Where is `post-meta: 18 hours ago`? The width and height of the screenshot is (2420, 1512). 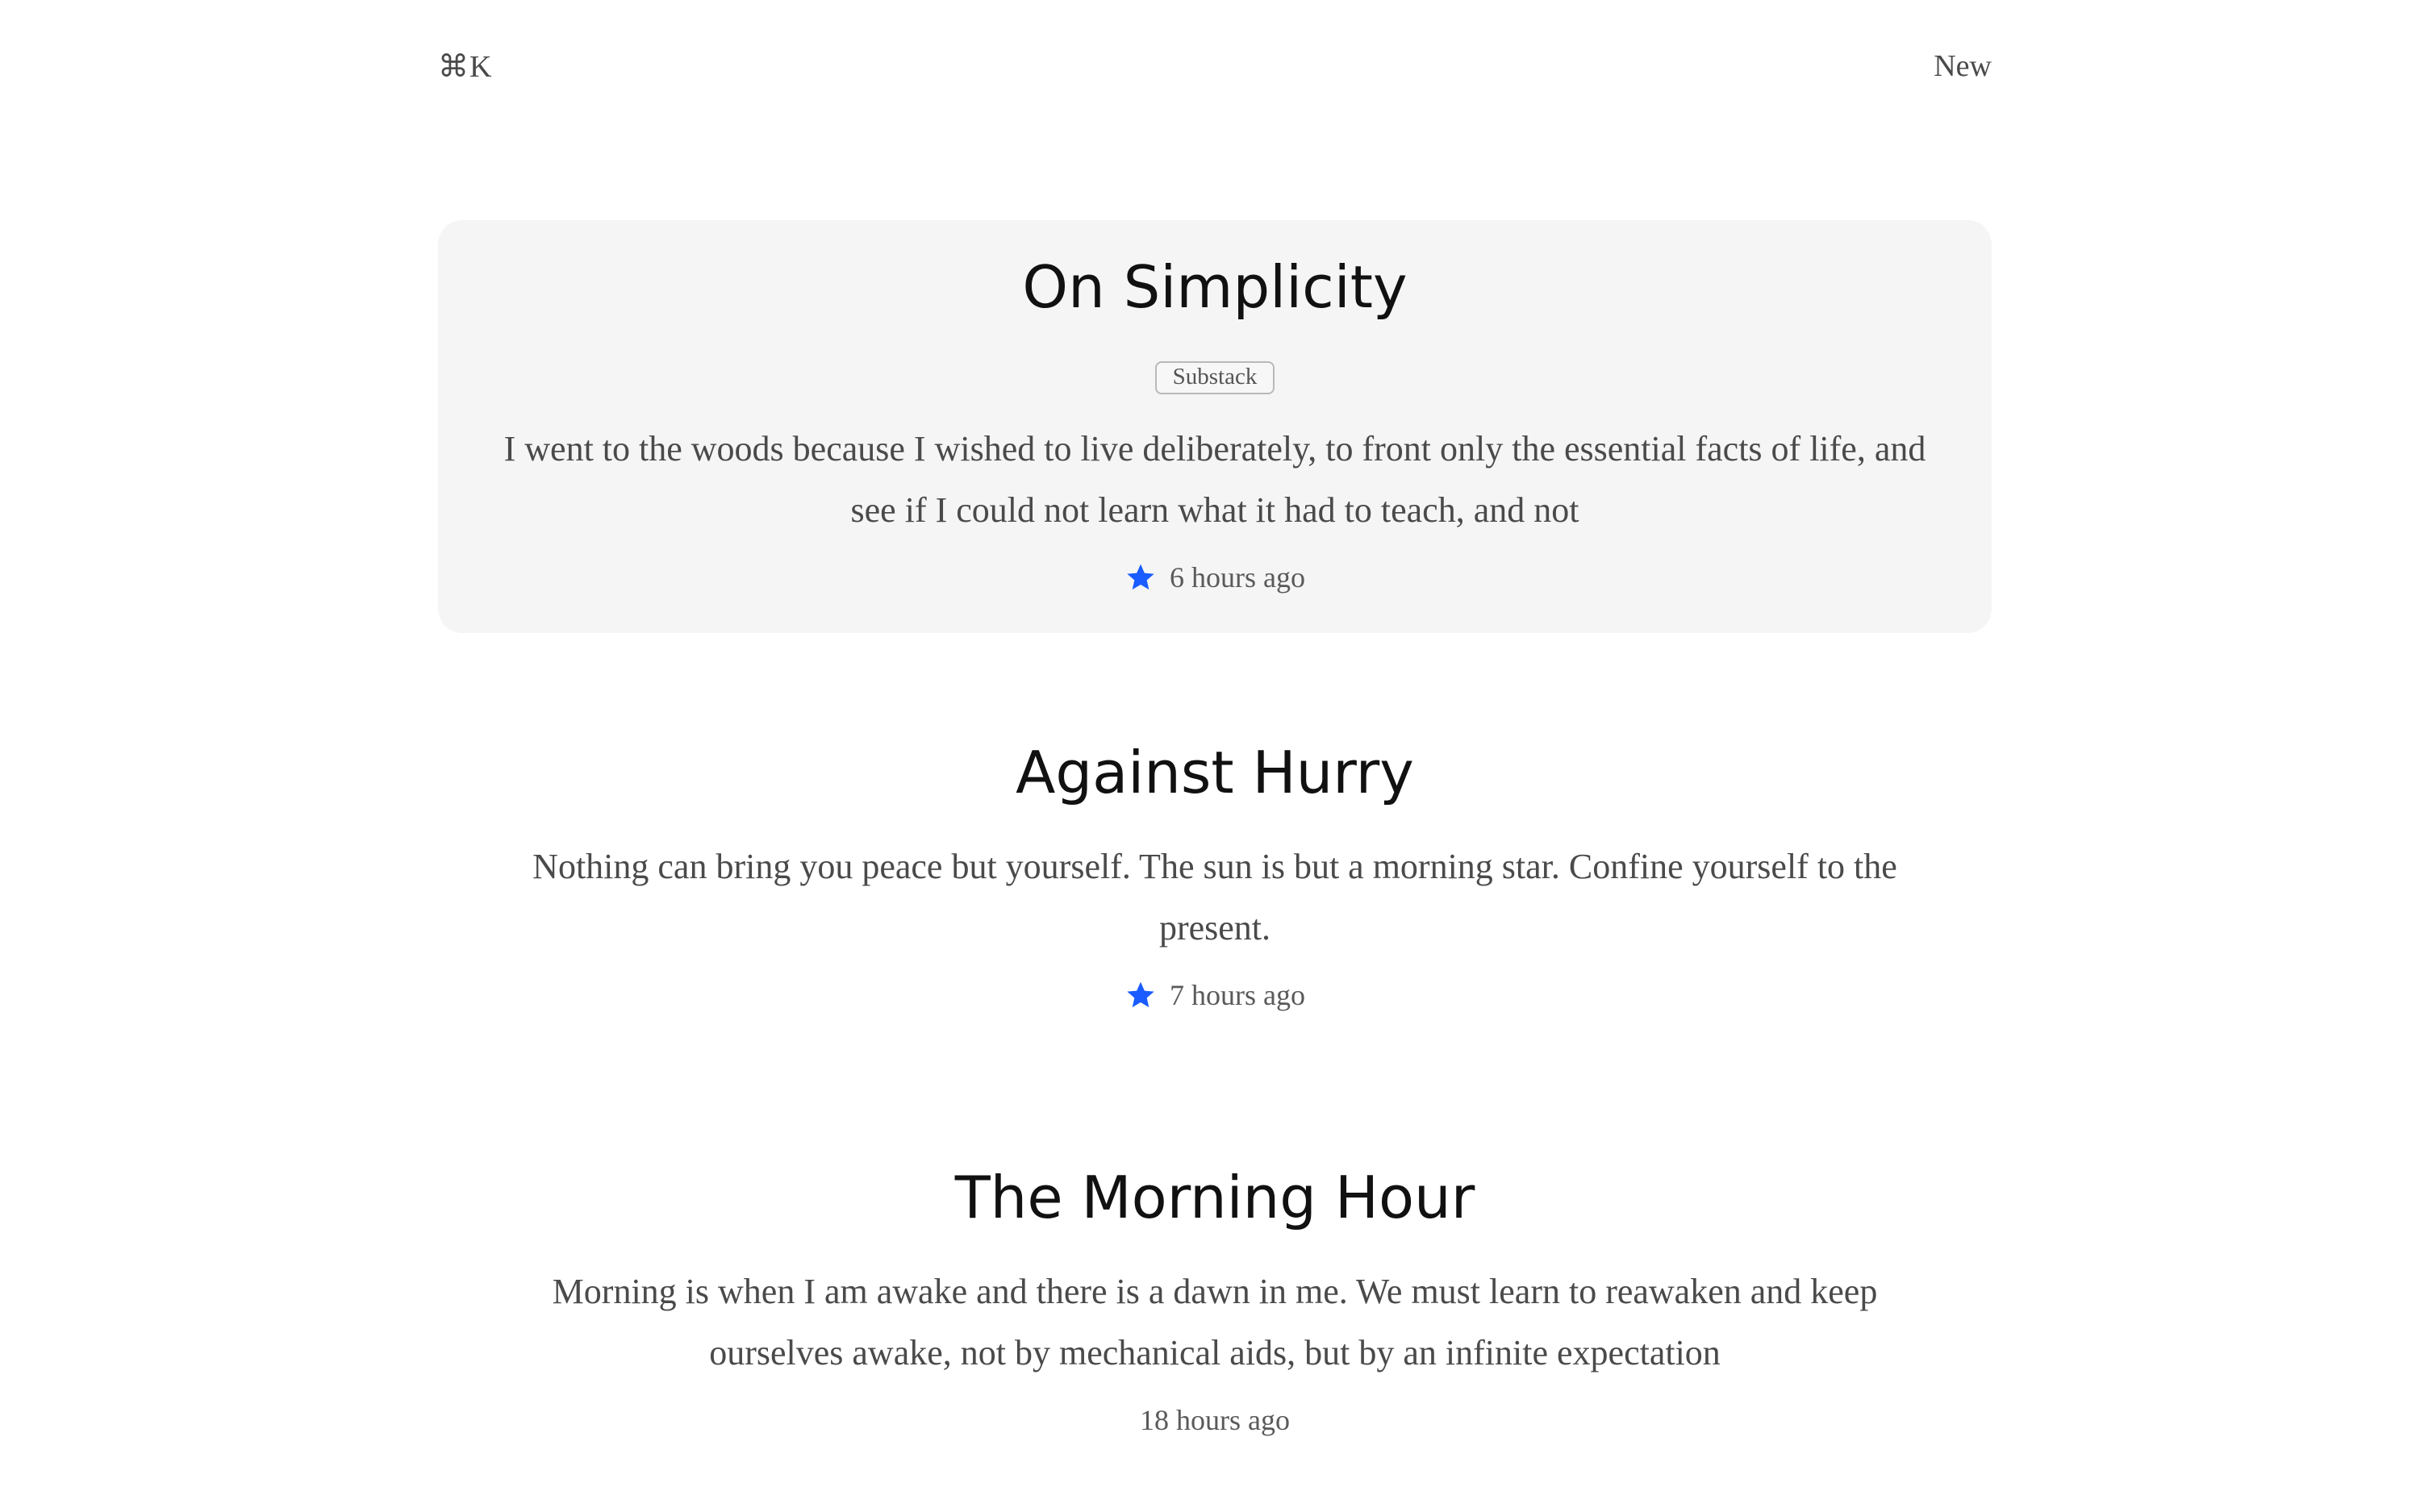 post-meta: 18 hours ago is located at coordinates (1215, 1420).